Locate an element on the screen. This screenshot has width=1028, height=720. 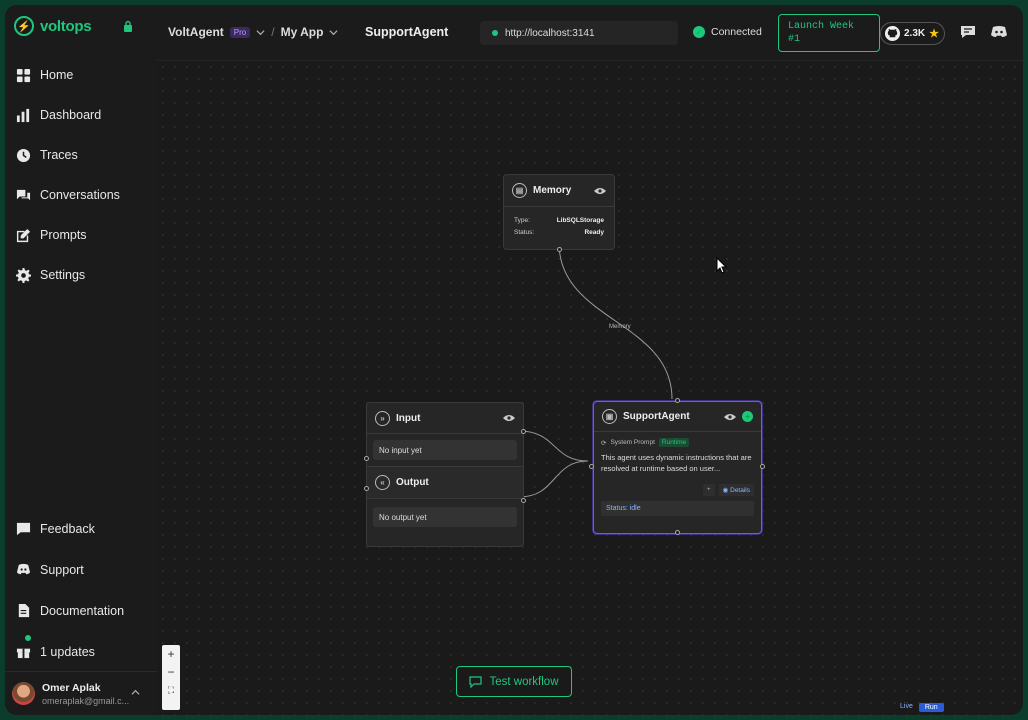
chevron-up-icon is located at coordinates (135, 692).